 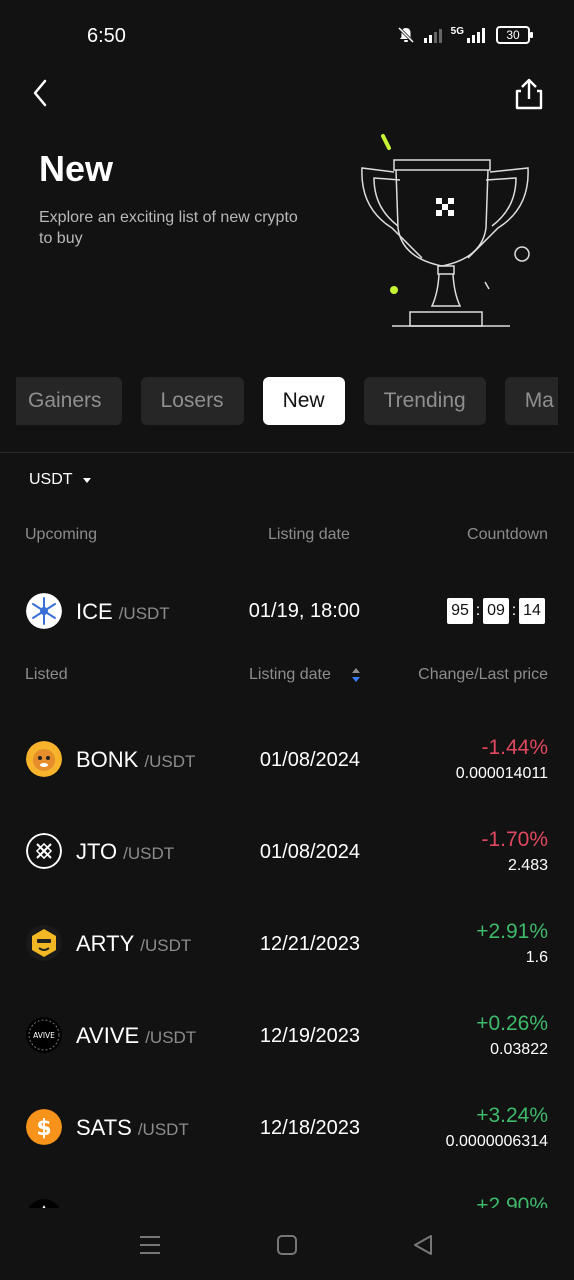 I want to click on last-price: 0.03822, so click(x=519, y=1049).